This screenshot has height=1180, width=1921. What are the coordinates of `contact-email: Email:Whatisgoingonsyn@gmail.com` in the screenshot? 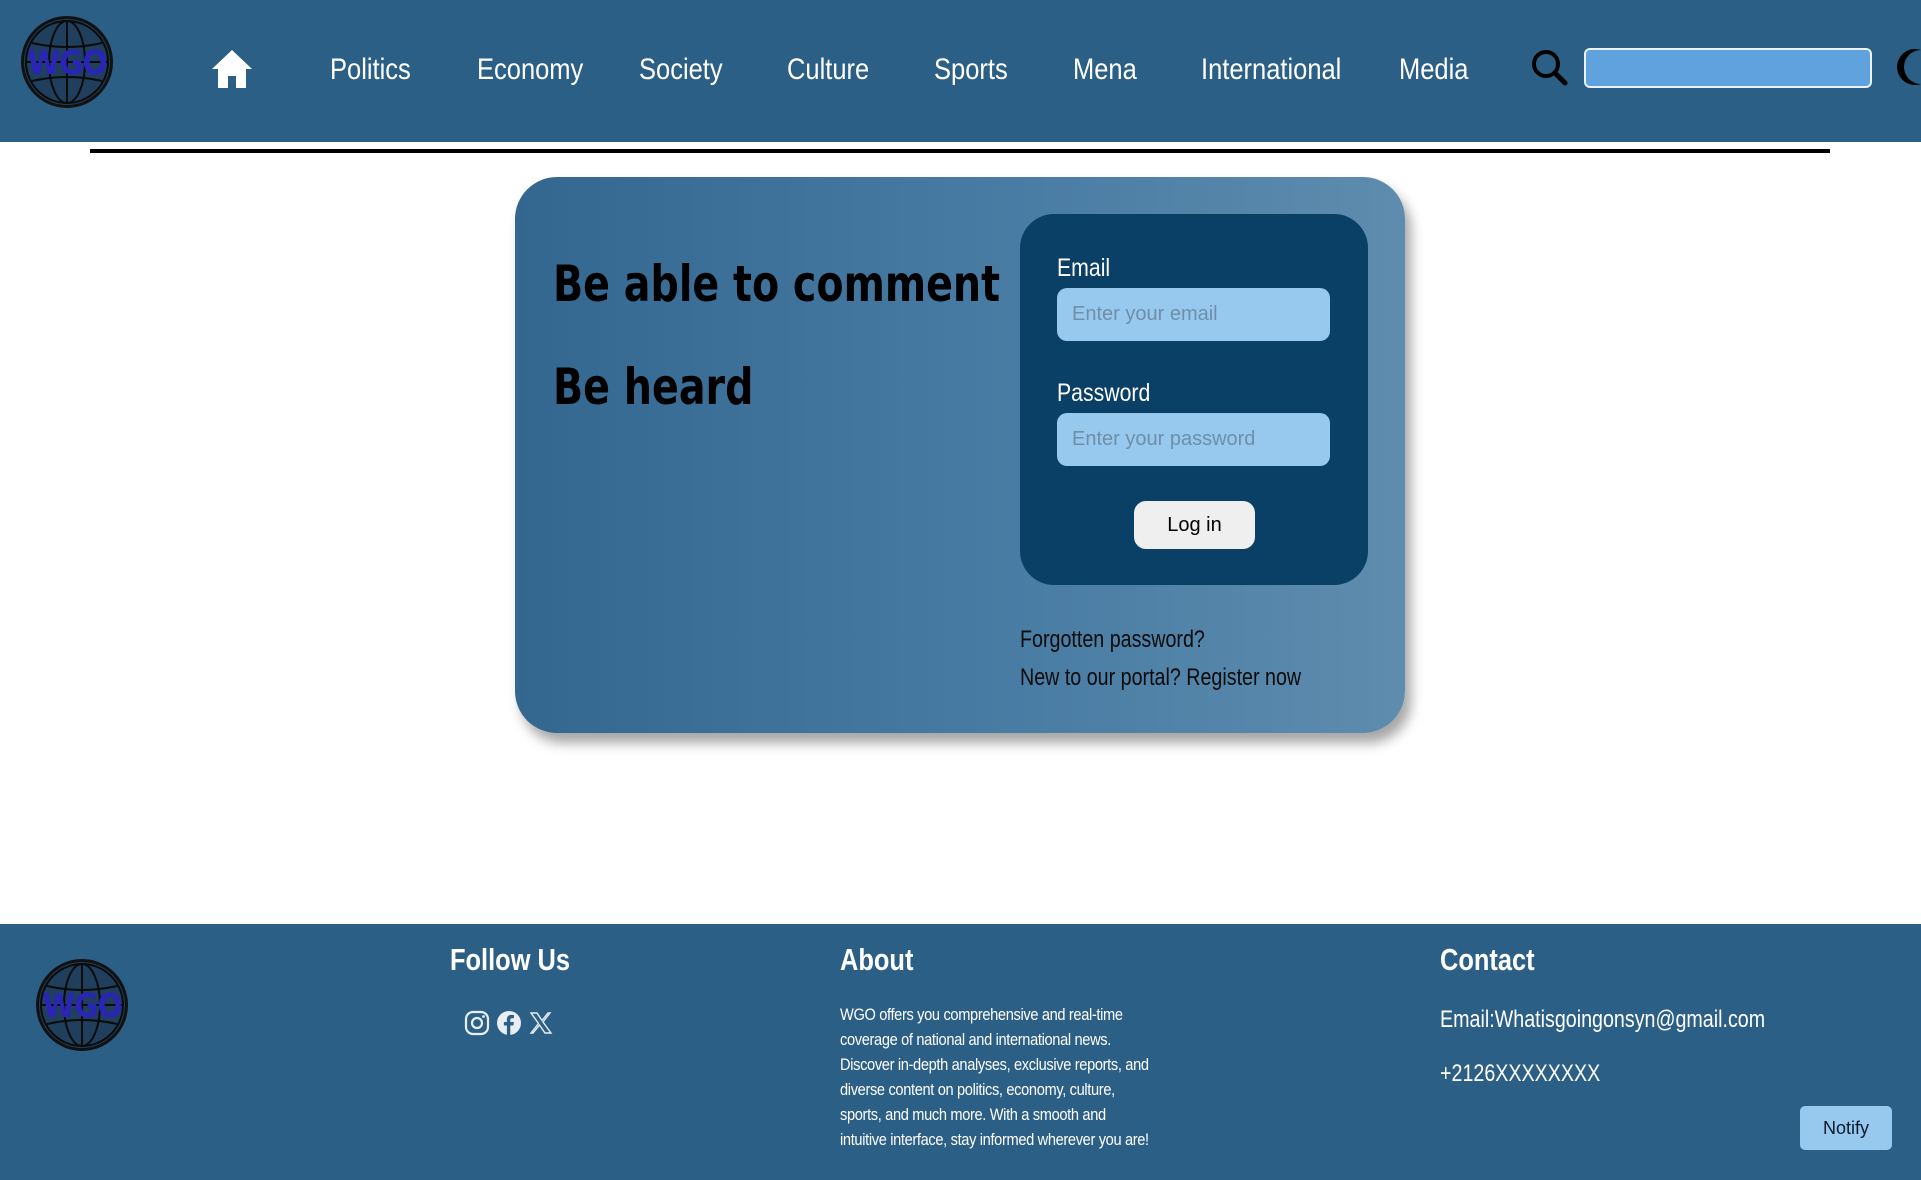 It's located at (1602, 1020).